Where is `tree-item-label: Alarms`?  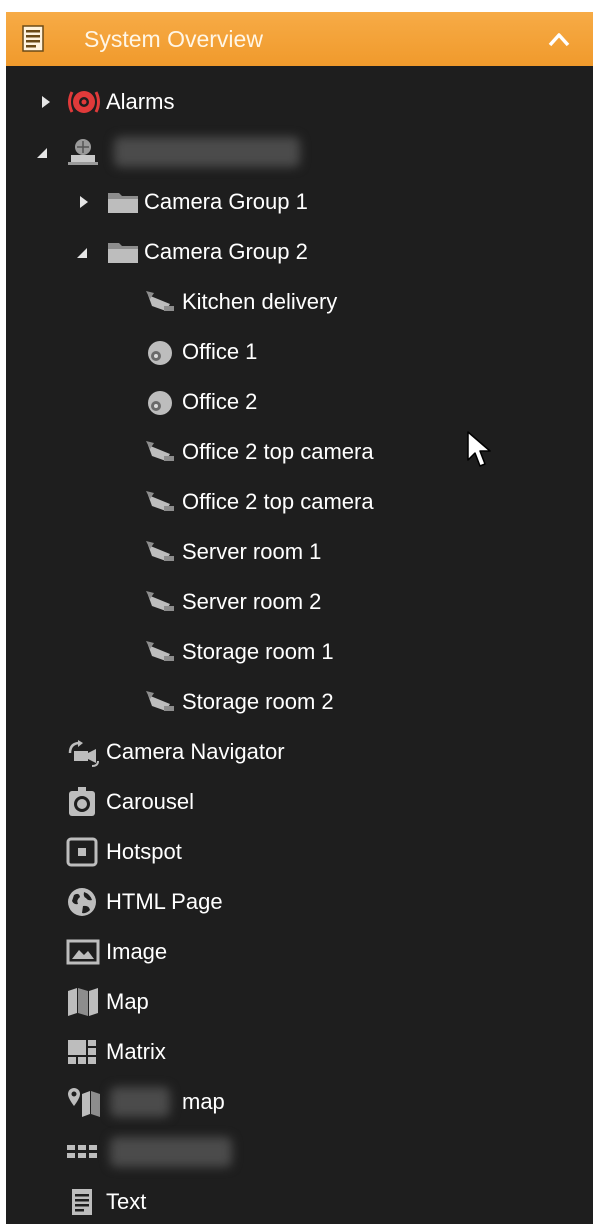
tree-item-label: Alarms is located at coordinates (140, 101).